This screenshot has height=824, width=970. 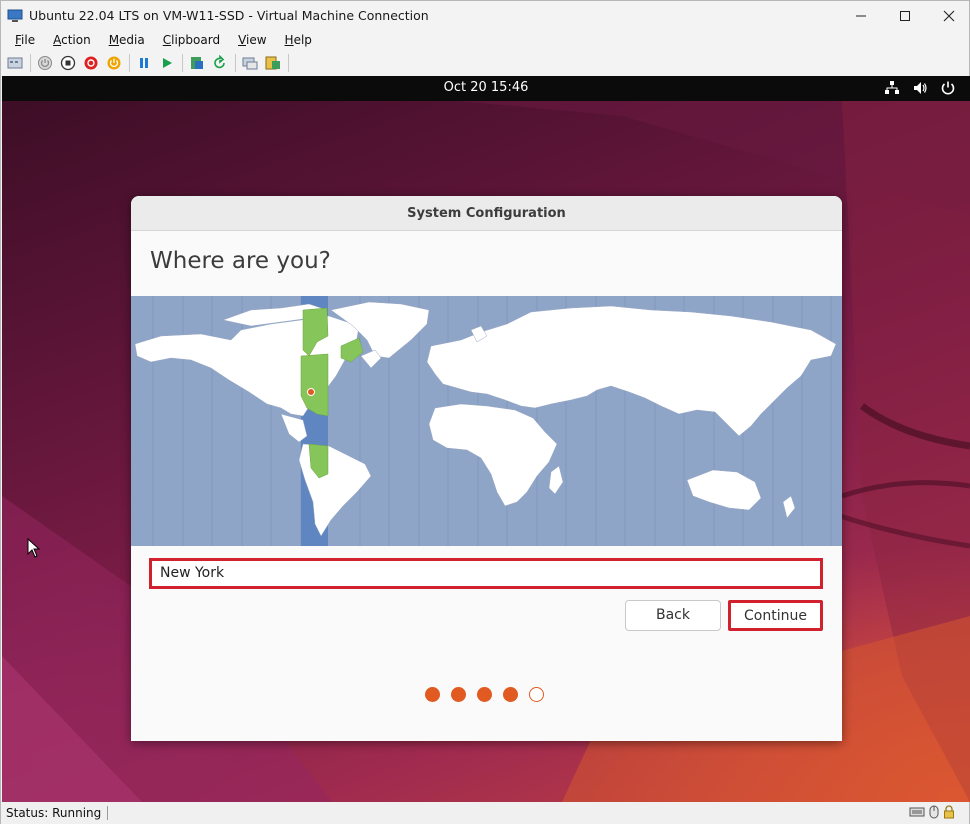 I want to click on menu-view: View, so click(x=252, y=40).